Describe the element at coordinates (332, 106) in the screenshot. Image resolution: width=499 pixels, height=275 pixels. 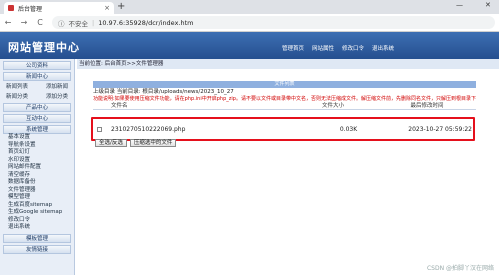
I see `column-filesize: 文件大小` at that location.